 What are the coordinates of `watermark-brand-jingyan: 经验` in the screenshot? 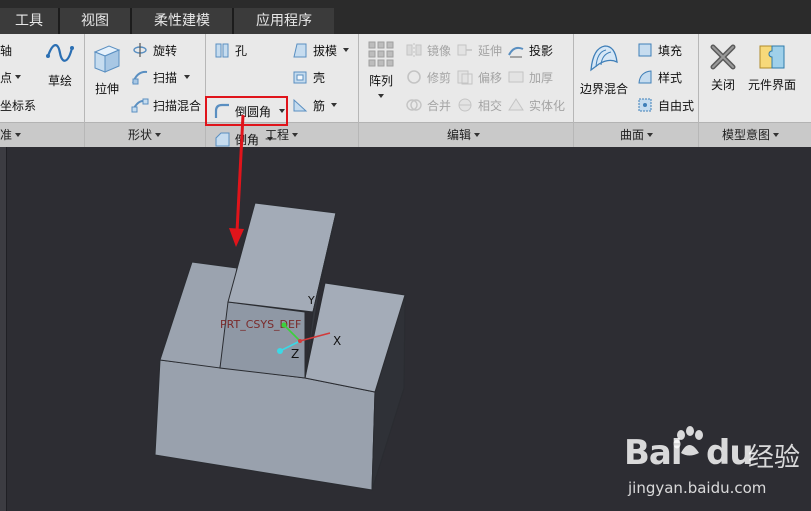 It's located at (774, 458).